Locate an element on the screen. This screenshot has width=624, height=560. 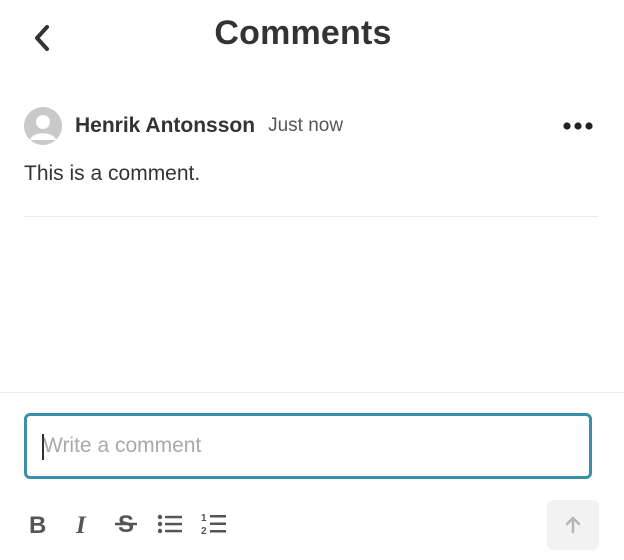
arrow-up-icon is located at coordinates (573, 525).